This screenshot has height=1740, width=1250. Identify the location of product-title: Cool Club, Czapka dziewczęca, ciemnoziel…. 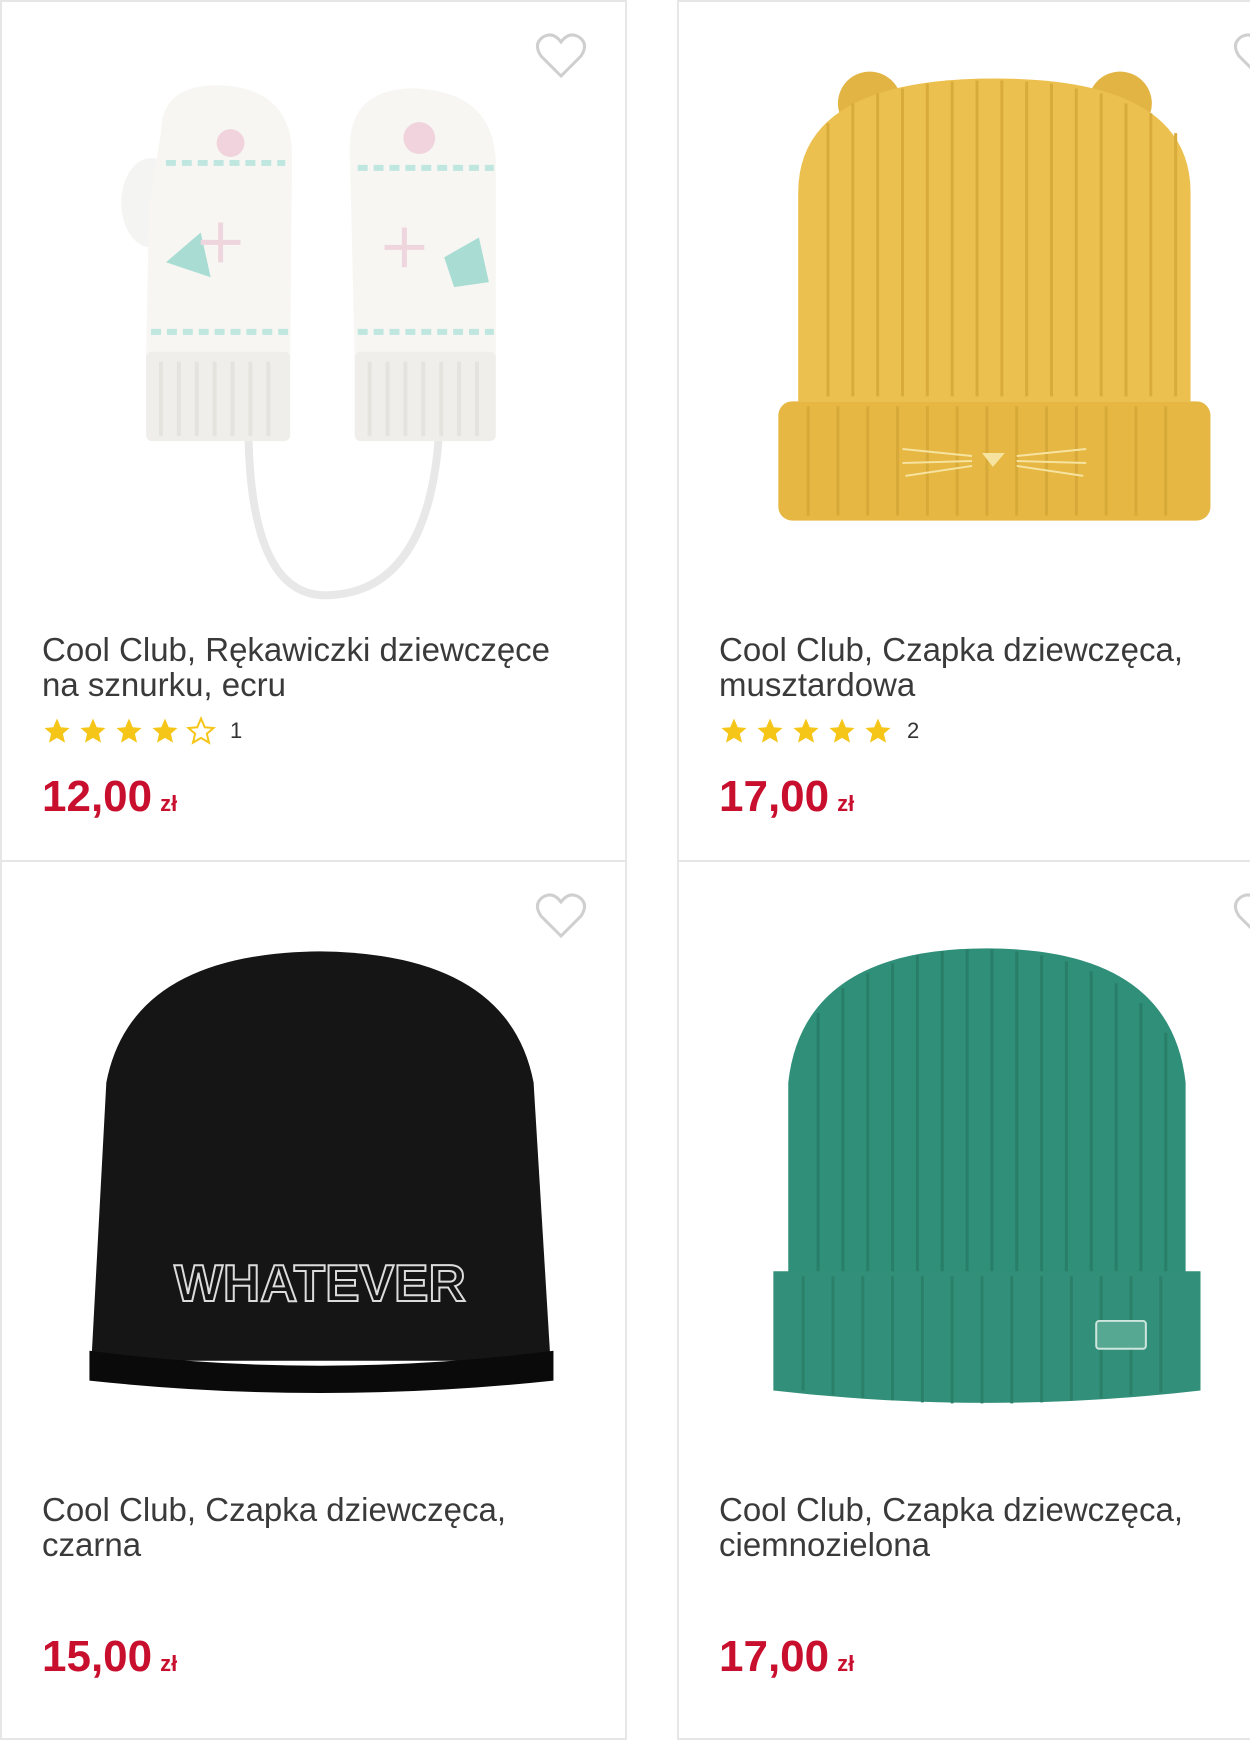
(984, 1527).